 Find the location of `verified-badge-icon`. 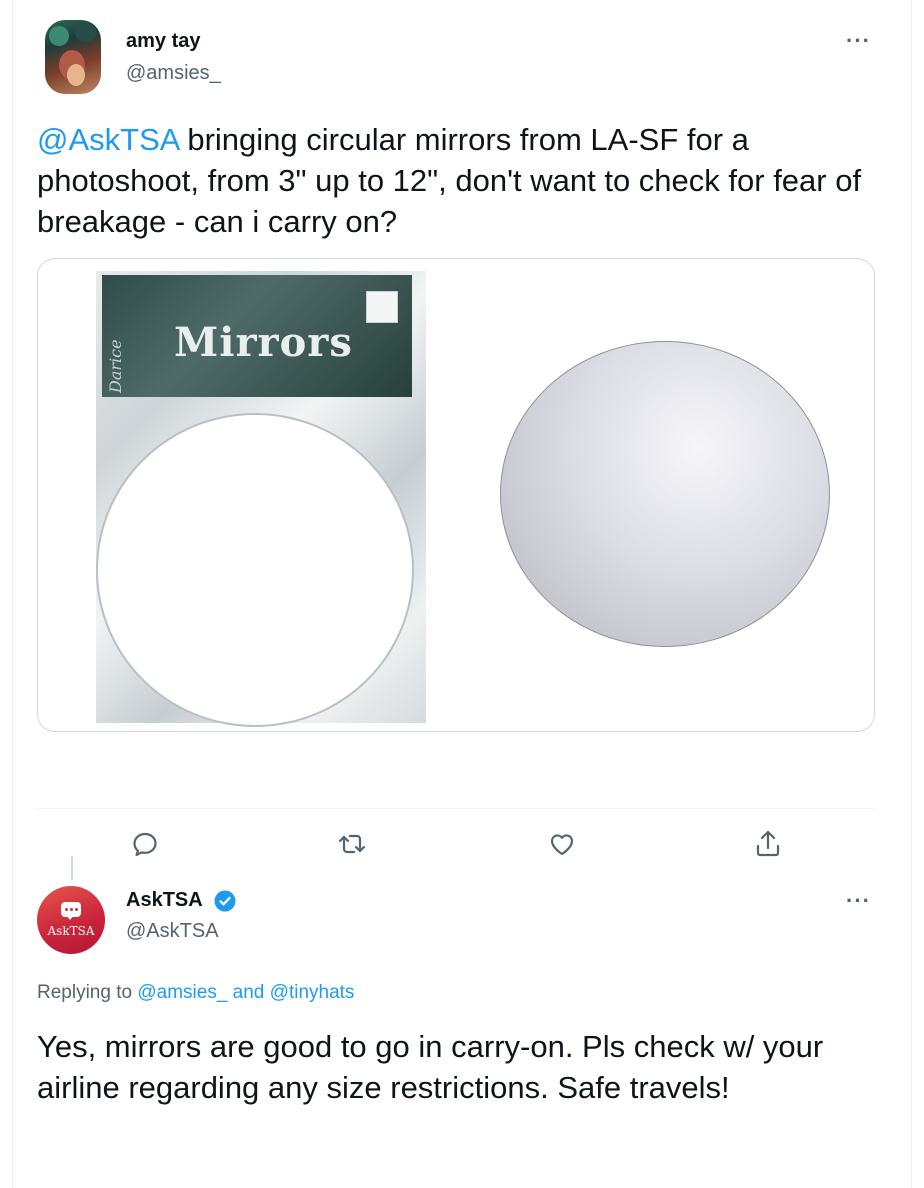

verified-badge-icon is located at coordinates (225, 901).